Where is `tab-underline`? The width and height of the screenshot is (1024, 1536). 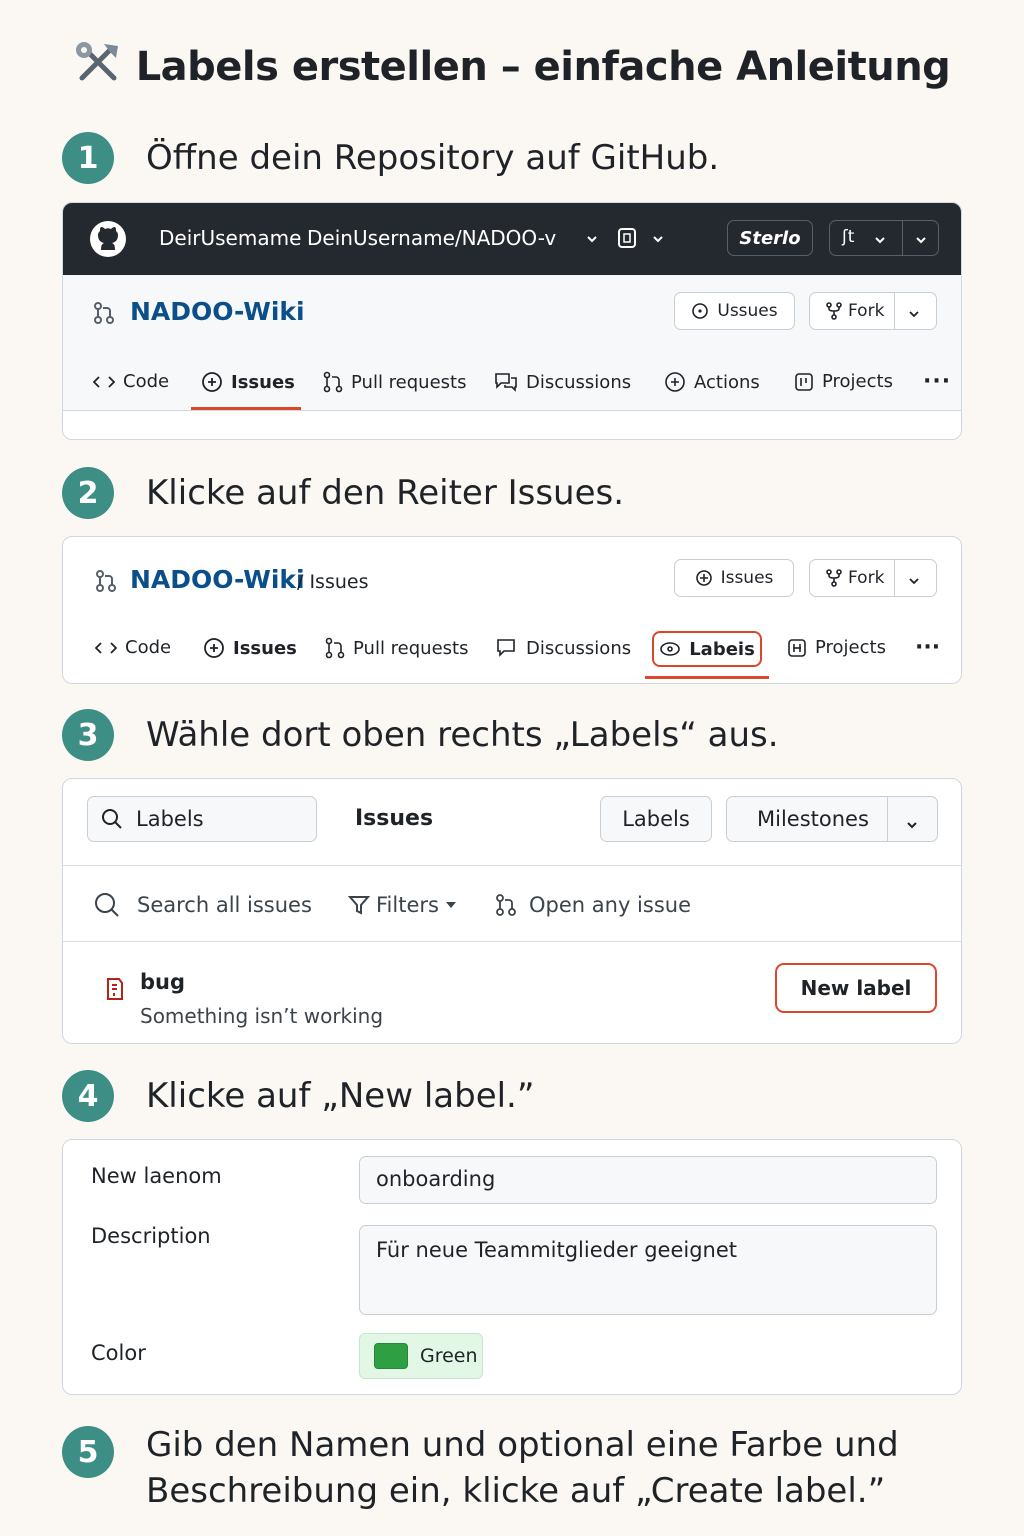 tab-underline is located at coordinates (707, 677).